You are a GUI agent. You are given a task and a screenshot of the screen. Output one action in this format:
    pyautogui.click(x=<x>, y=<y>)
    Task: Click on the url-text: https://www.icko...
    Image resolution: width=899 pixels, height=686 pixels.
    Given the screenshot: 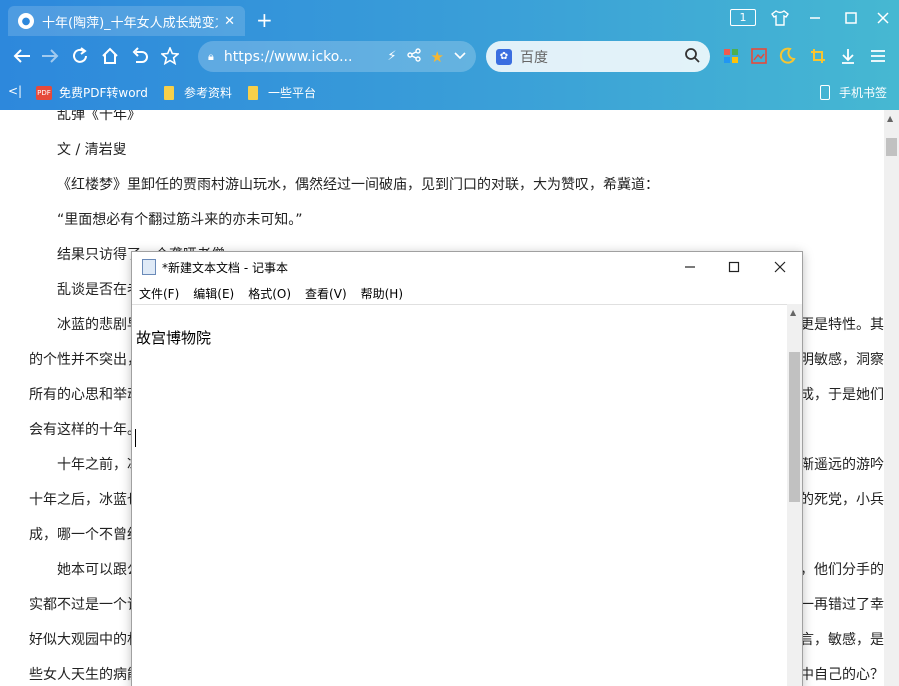 What is the action you would take?
    pyautogui.click(x=288, y=56)
    